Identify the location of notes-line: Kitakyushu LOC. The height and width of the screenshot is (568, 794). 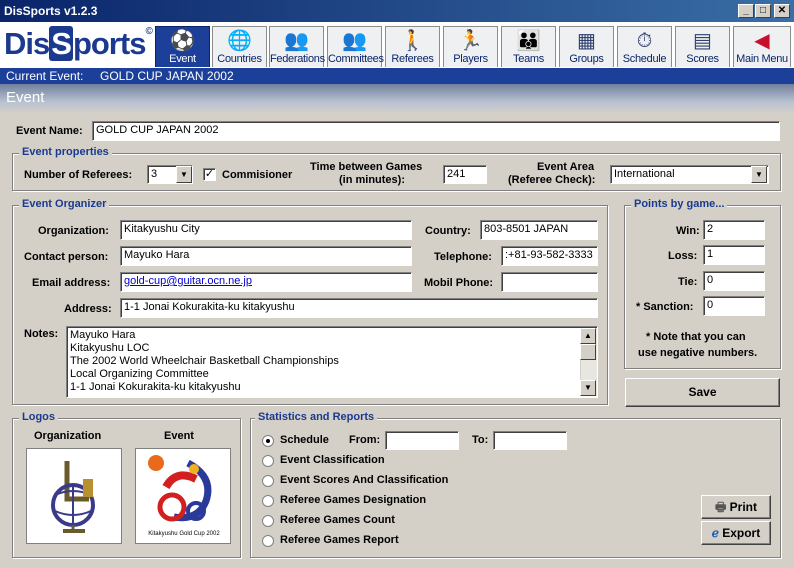
(110, 348).